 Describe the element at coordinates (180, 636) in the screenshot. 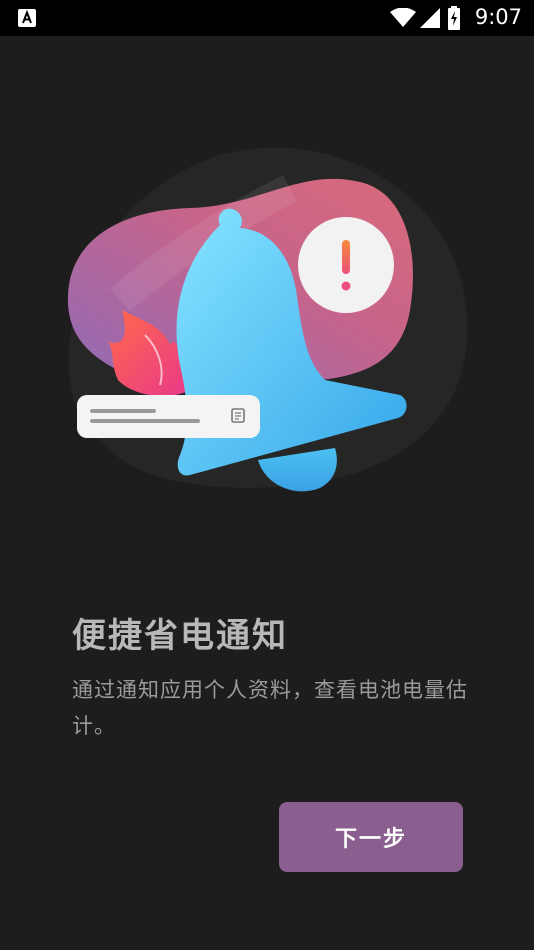

I see `page-title: 便捷省电通知` at that location.